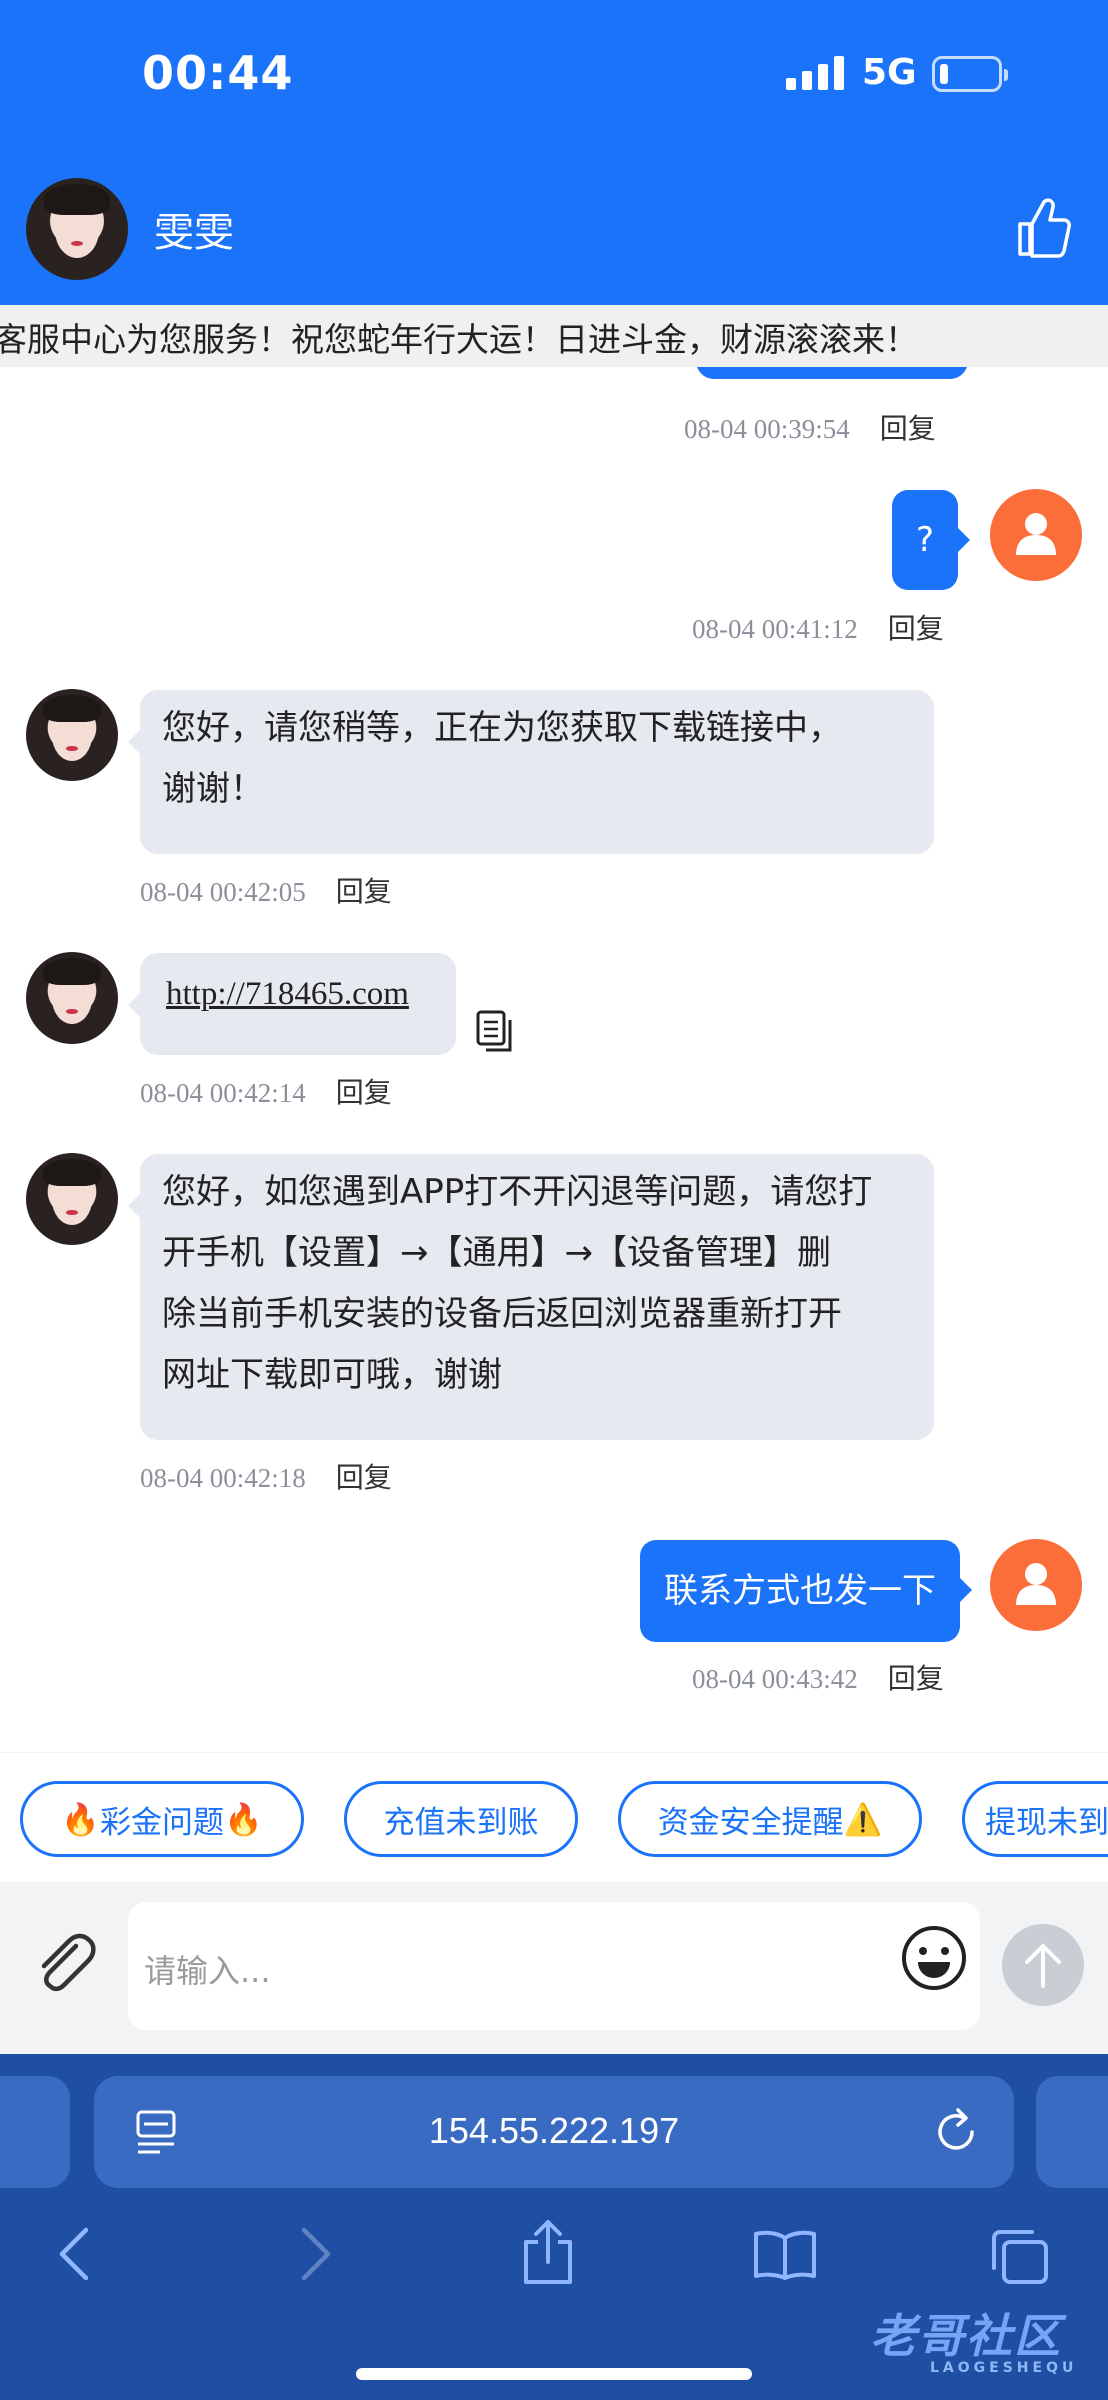  I want to click on message-line: 除当前手机安装的设备后返回浏览器重新打开, so click(502, 1314).